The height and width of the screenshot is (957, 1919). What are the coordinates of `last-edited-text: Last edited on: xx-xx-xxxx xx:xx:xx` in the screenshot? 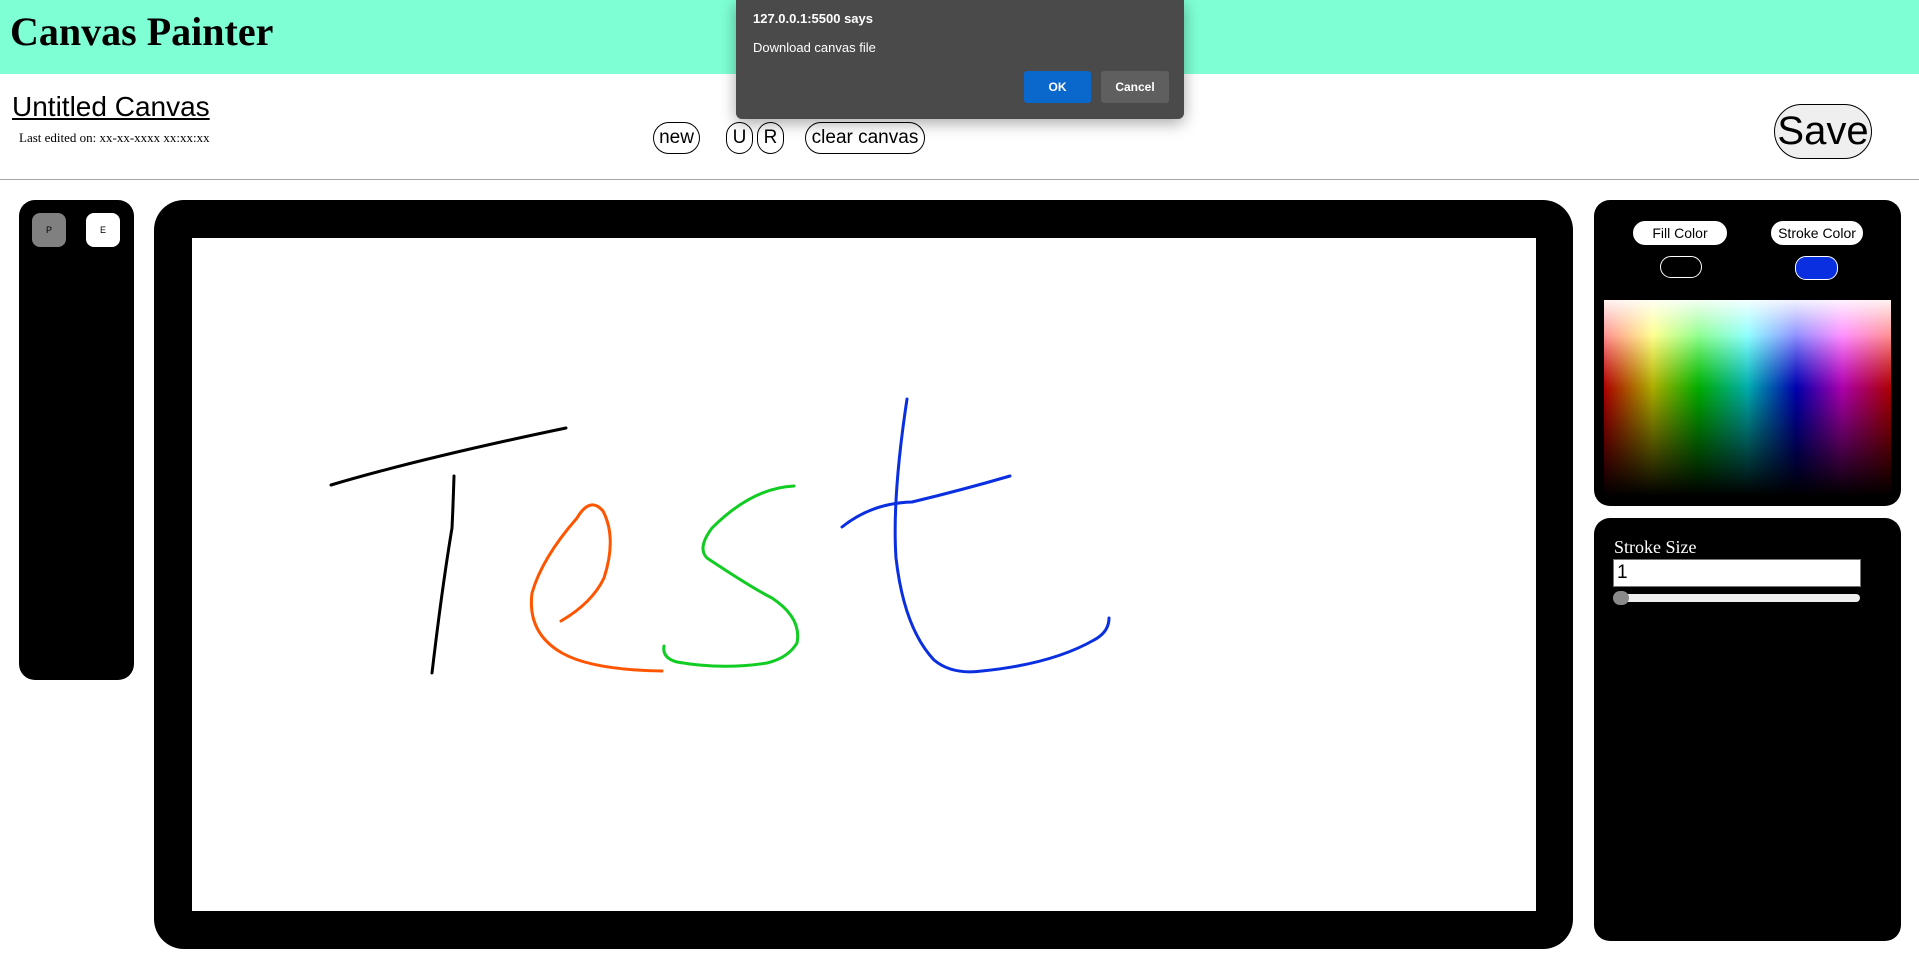 It's located at (114, 137).